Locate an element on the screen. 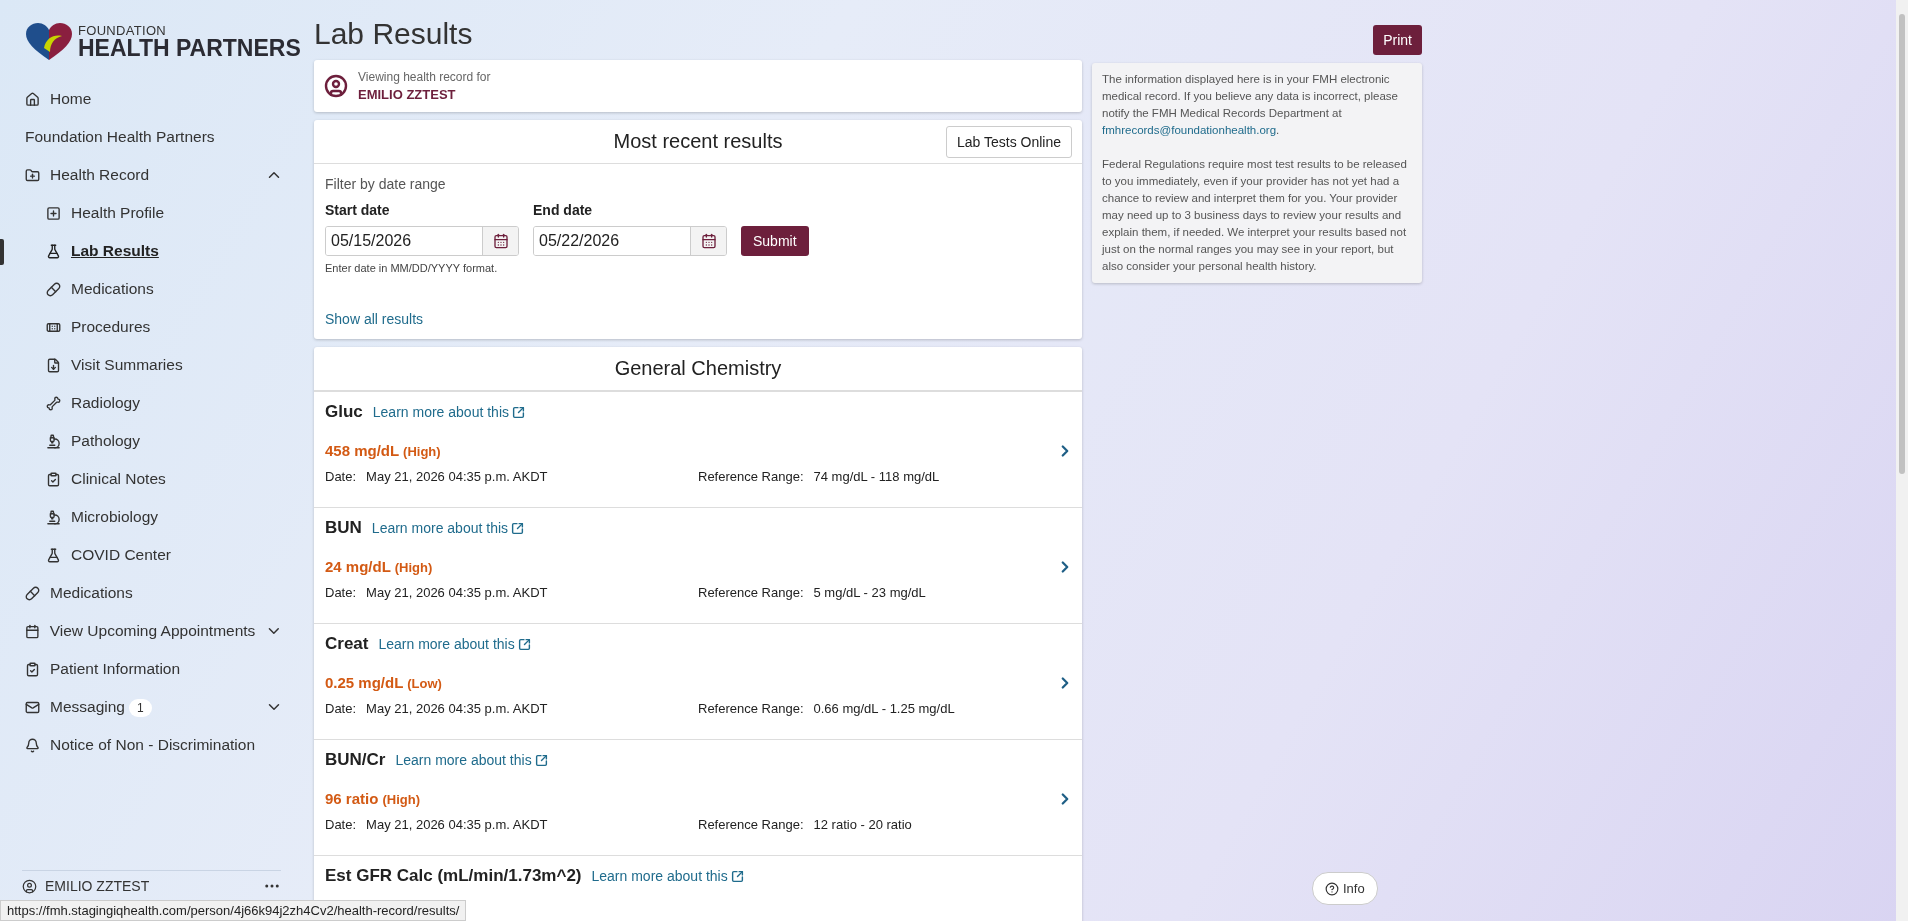 The image size is (1908, 921). test-name: Gluc is located at coordinates (344, 412).